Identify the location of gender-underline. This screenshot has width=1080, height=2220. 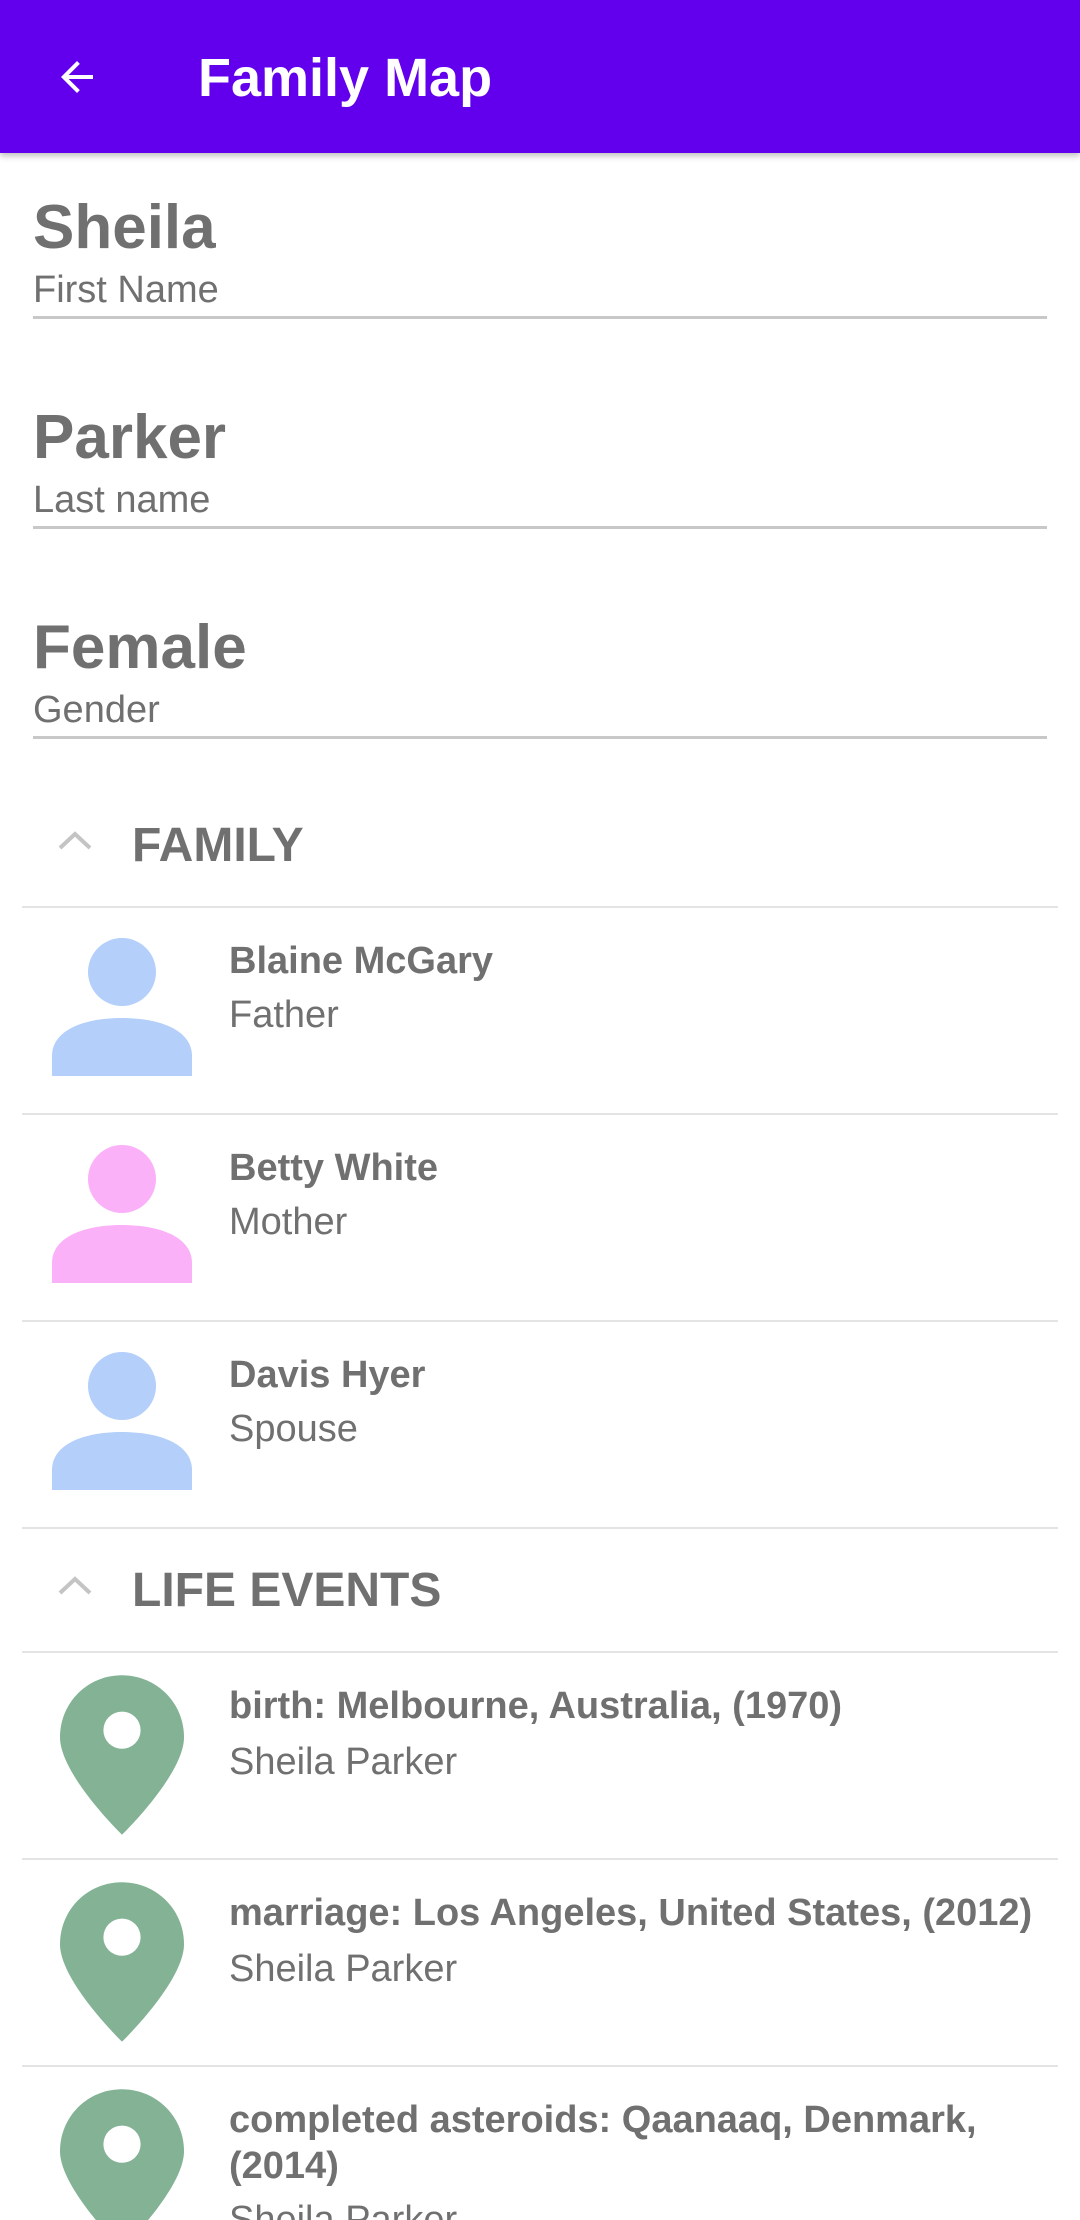
(540, 737).